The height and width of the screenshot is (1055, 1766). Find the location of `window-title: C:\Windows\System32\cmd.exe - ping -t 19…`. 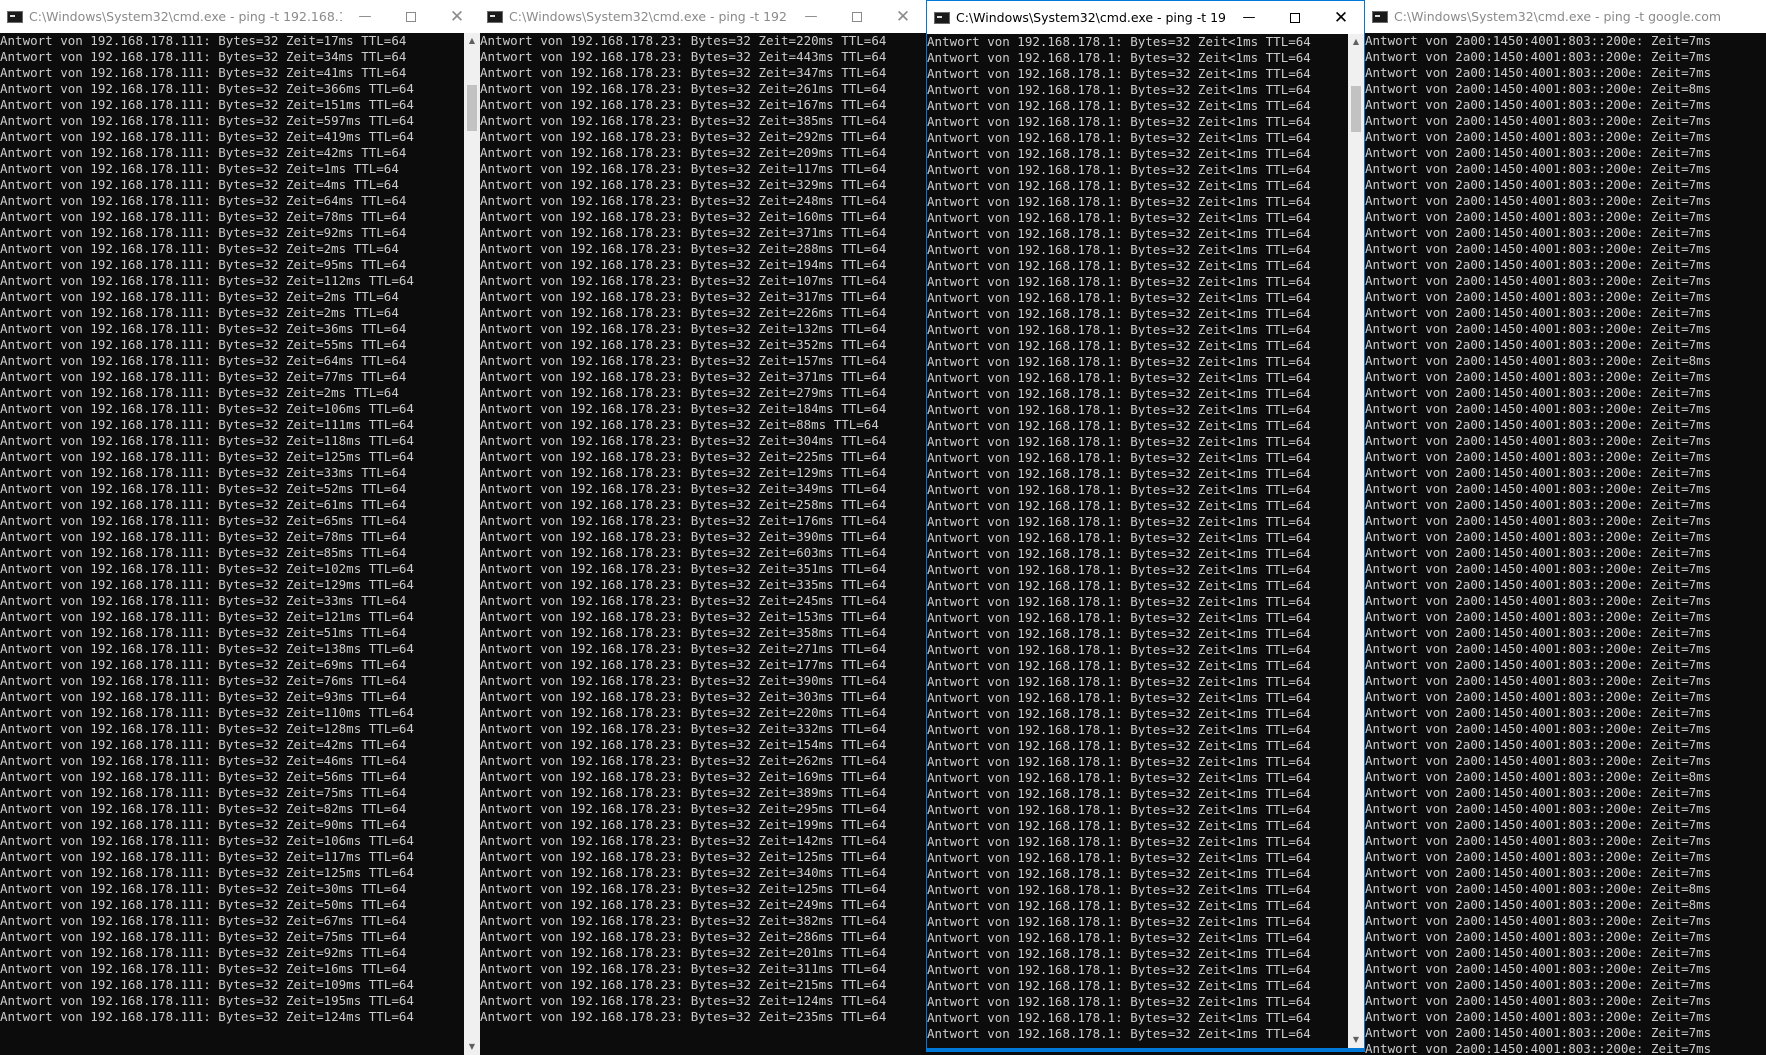

window-title: C:\Windows\System32\cmd.exe - ping -t 19… is located at coordinates (185, 16).